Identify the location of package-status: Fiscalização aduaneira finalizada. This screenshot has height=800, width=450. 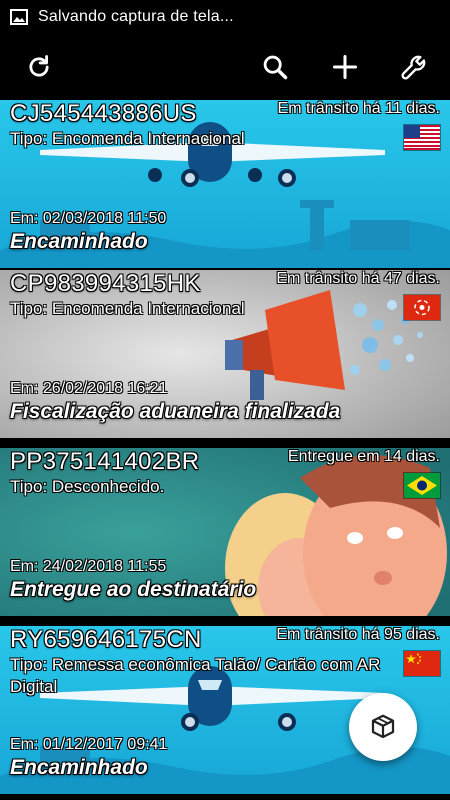
(175, 411).